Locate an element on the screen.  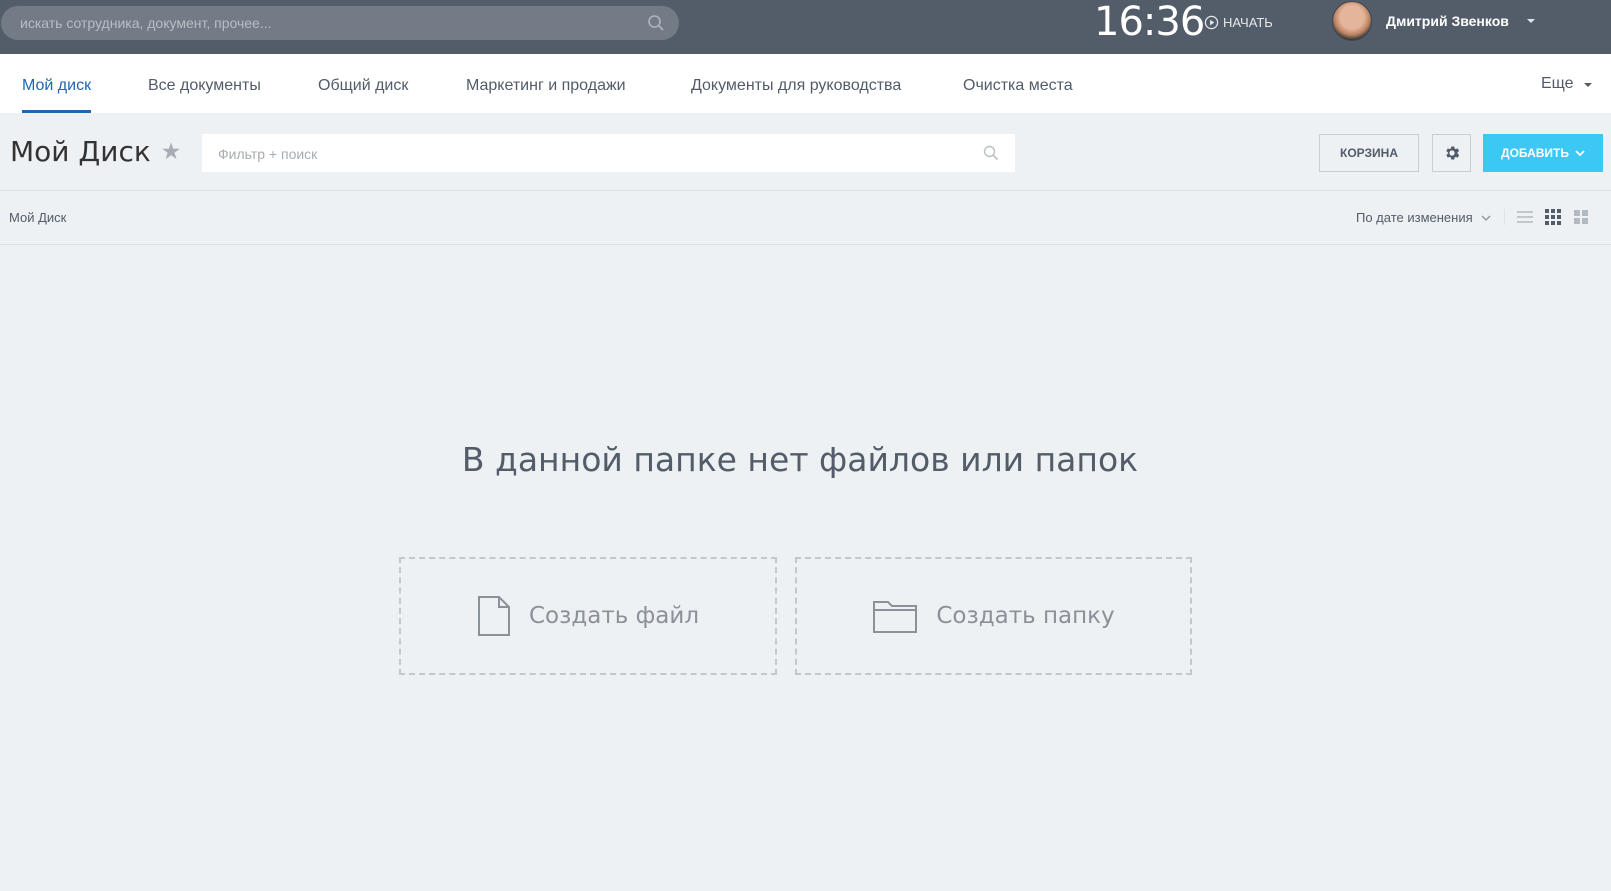
breadcrumb: Мой Диск is located at coordinates (37, 217).